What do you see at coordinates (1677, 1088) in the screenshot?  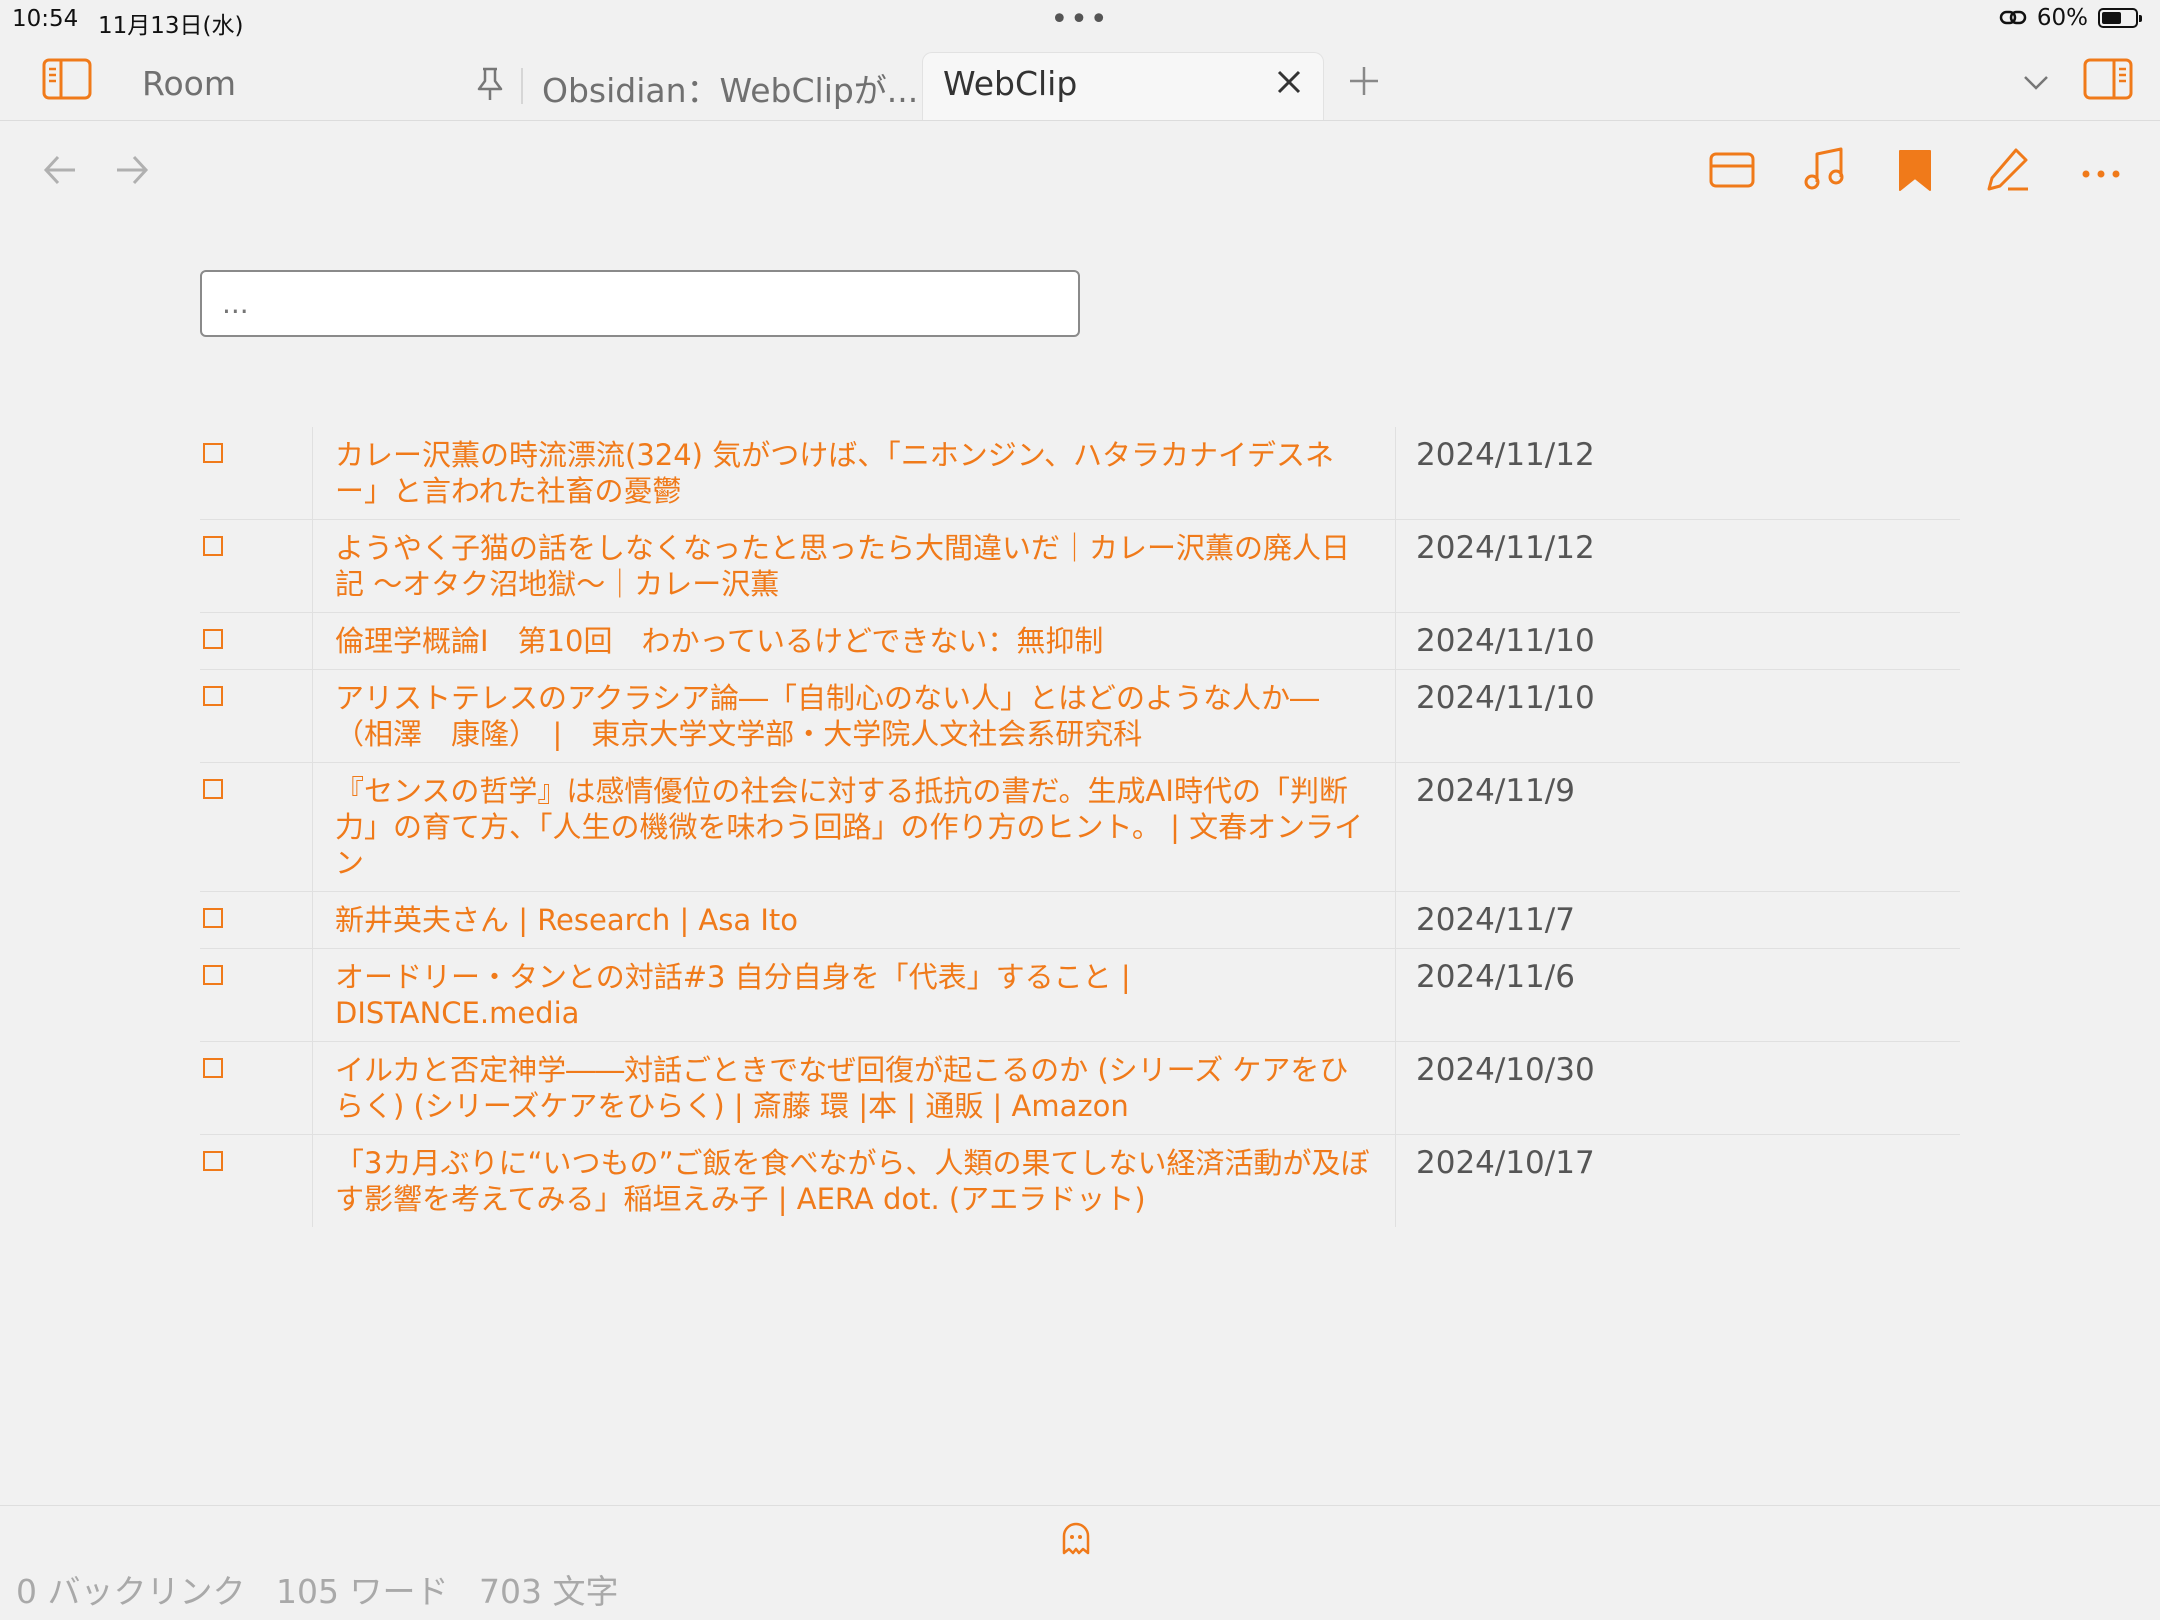 I see `row-date: 2024/10/30` at bounding box center [1677, 1088].